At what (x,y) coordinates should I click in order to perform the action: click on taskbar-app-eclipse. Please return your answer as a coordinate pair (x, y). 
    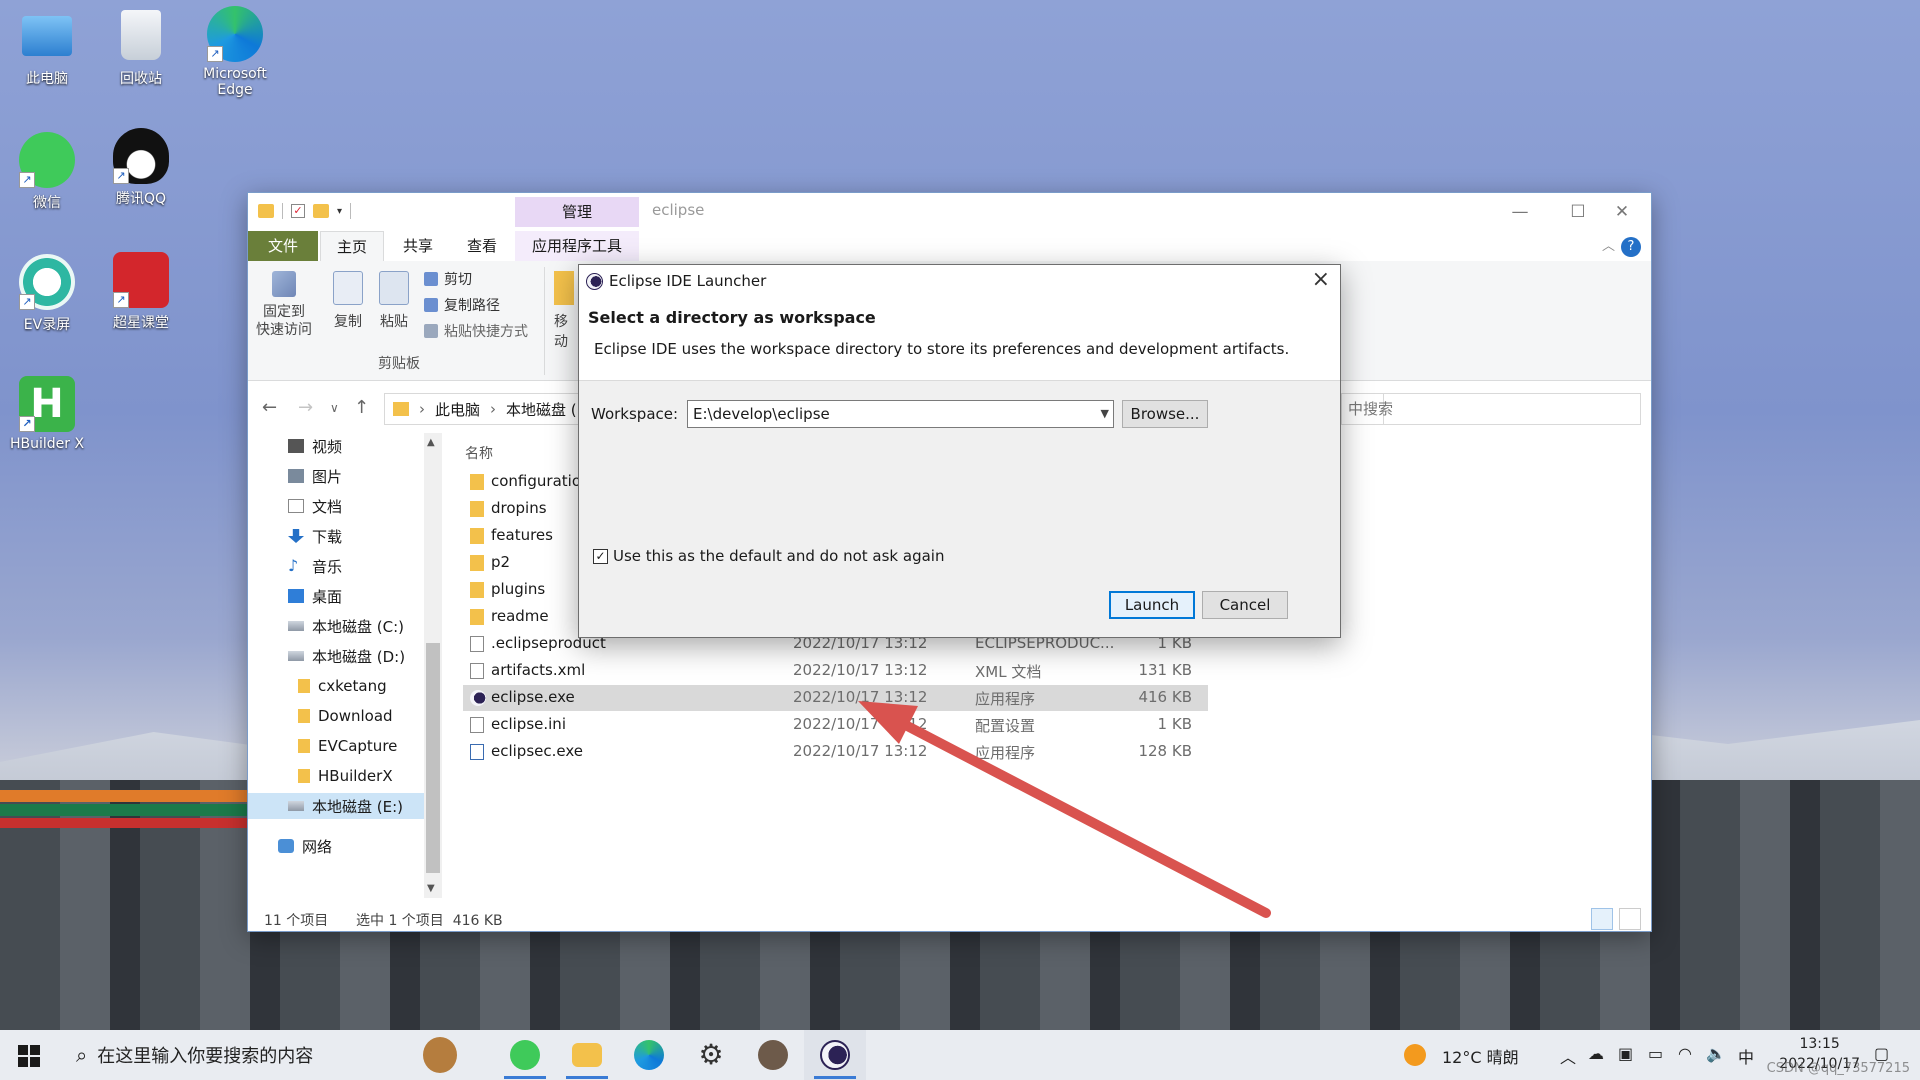
    Looking at the image, I should click on (835, 1055).